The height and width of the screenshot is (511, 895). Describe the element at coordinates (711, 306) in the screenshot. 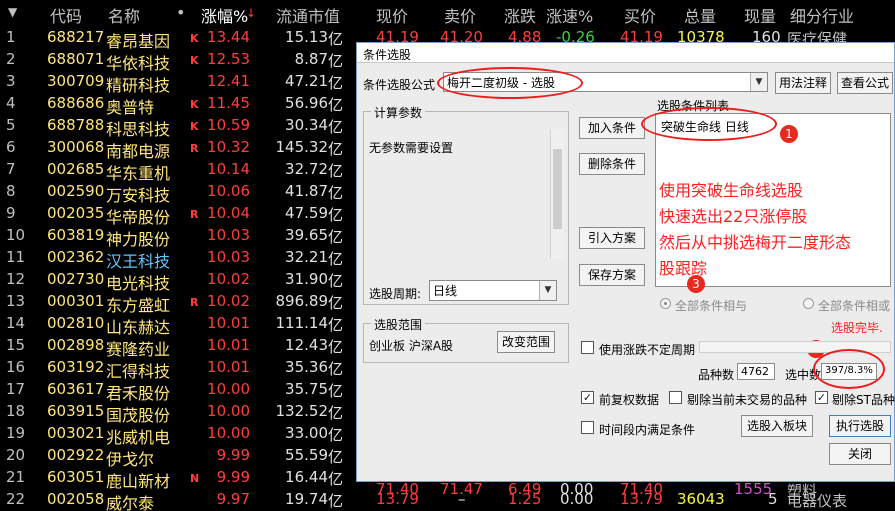

I see `radio-all-and-label: 全部条件相与` at that location.